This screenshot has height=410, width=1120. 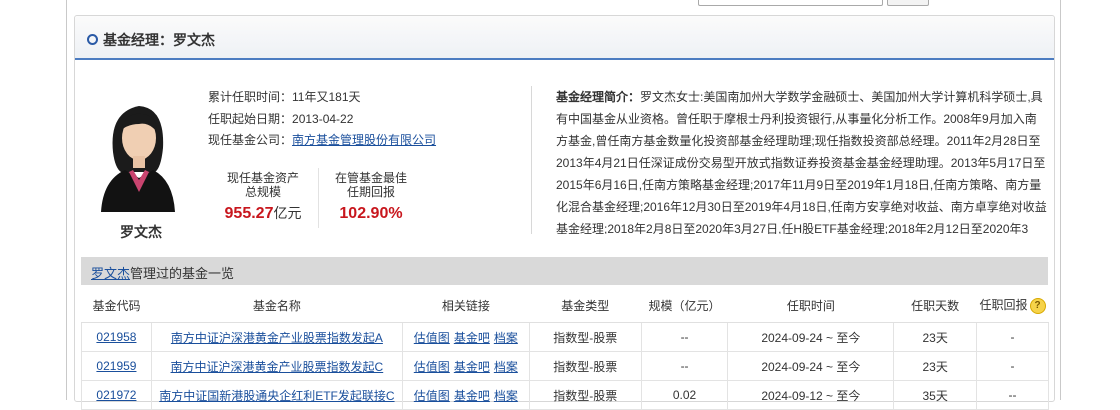 What do you see at coordinates (598, 97) in the screenshot?
I see `bio-label: 基金经理简介：` at bounding box center [598, 97].